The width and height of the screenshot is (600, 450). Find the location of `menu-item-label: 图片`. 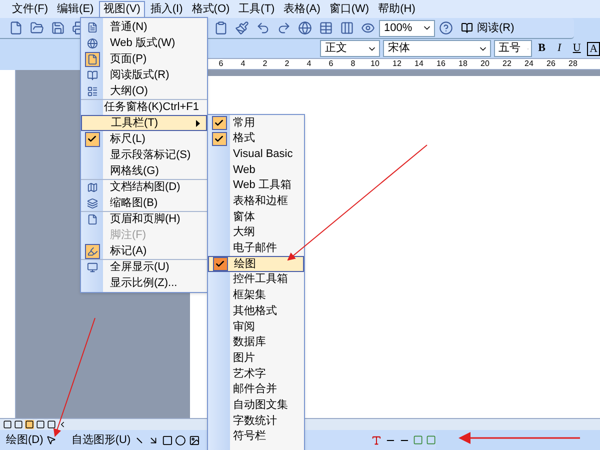

menu-item-label: 图片 is located at coordinates (243, 358).